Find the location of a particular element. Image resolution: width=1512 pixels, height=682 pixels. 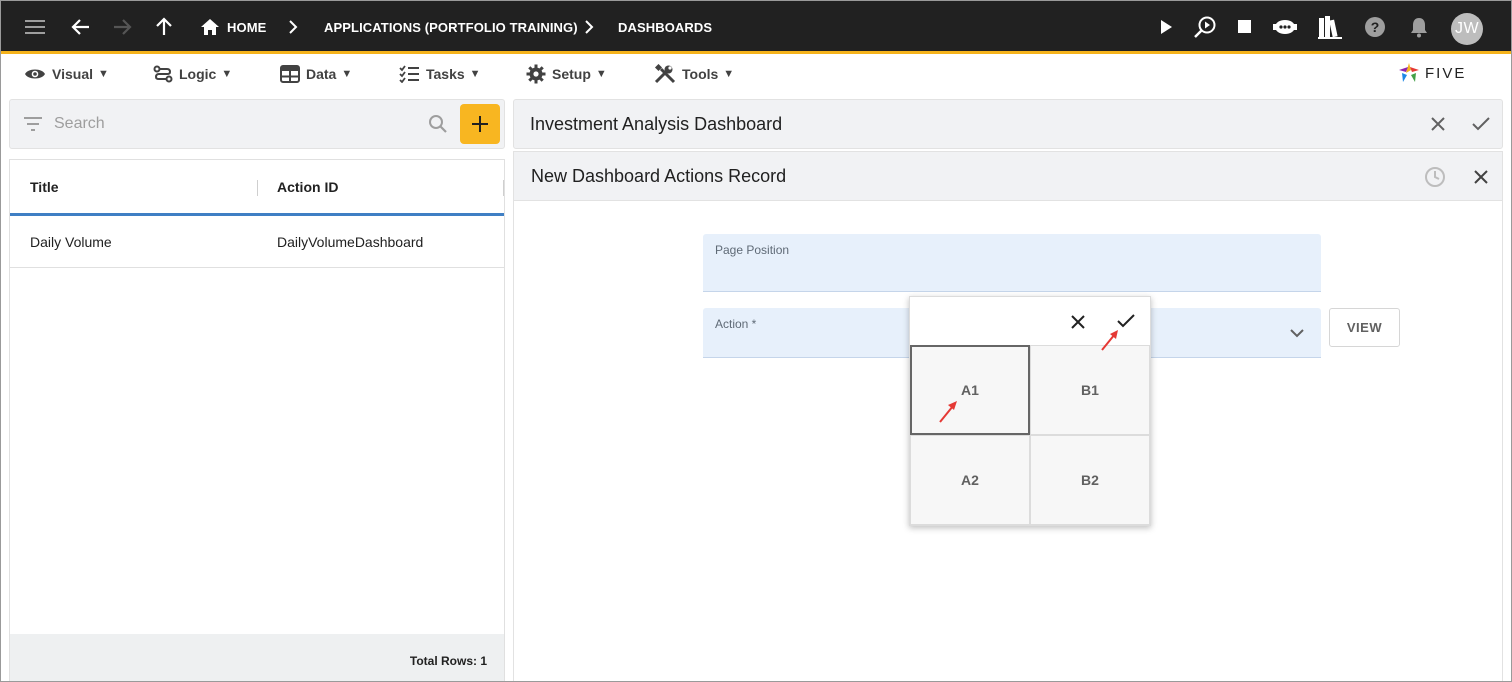

menu-tasks-label: Tasks is located at coordinates (445, 74).